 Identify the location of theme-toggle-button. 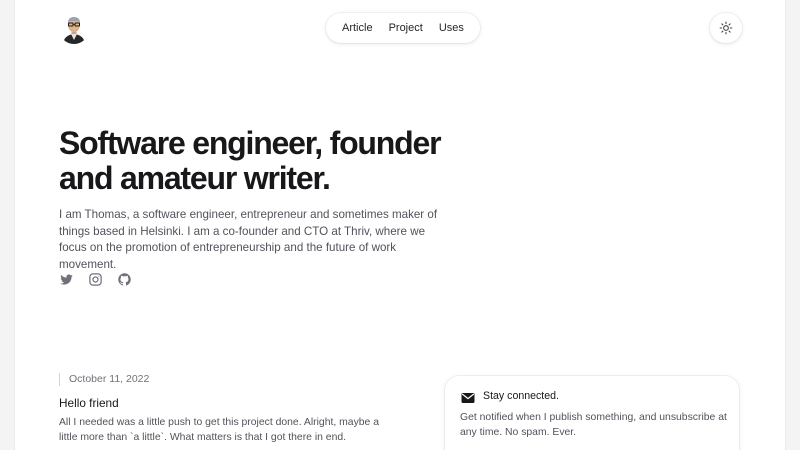
(726, 28).